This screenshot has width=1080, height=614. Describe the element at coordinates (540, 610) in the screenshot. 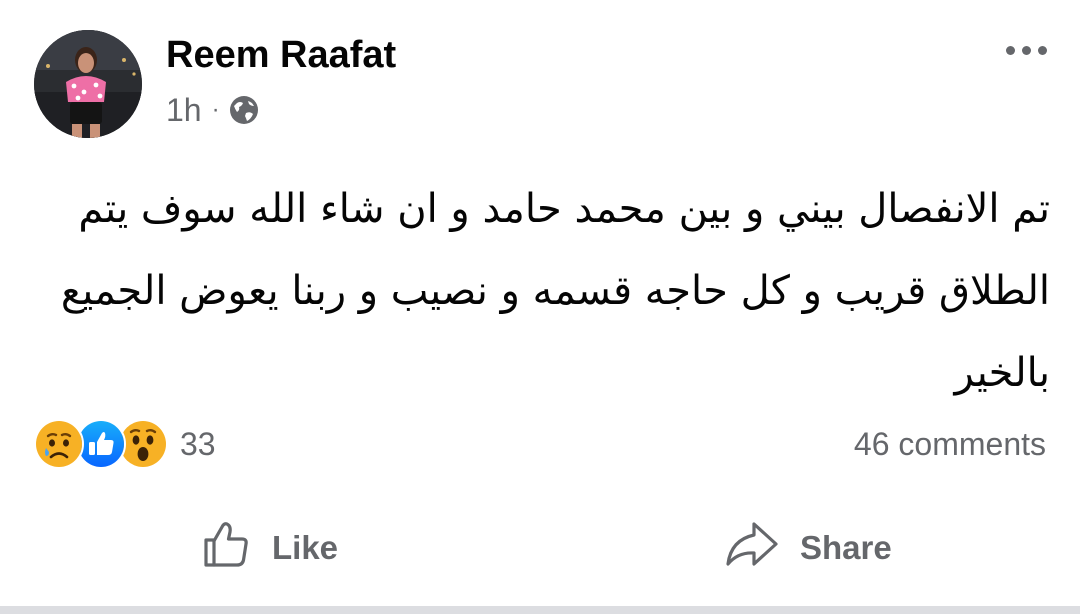

I see `feed-divider` at that location.